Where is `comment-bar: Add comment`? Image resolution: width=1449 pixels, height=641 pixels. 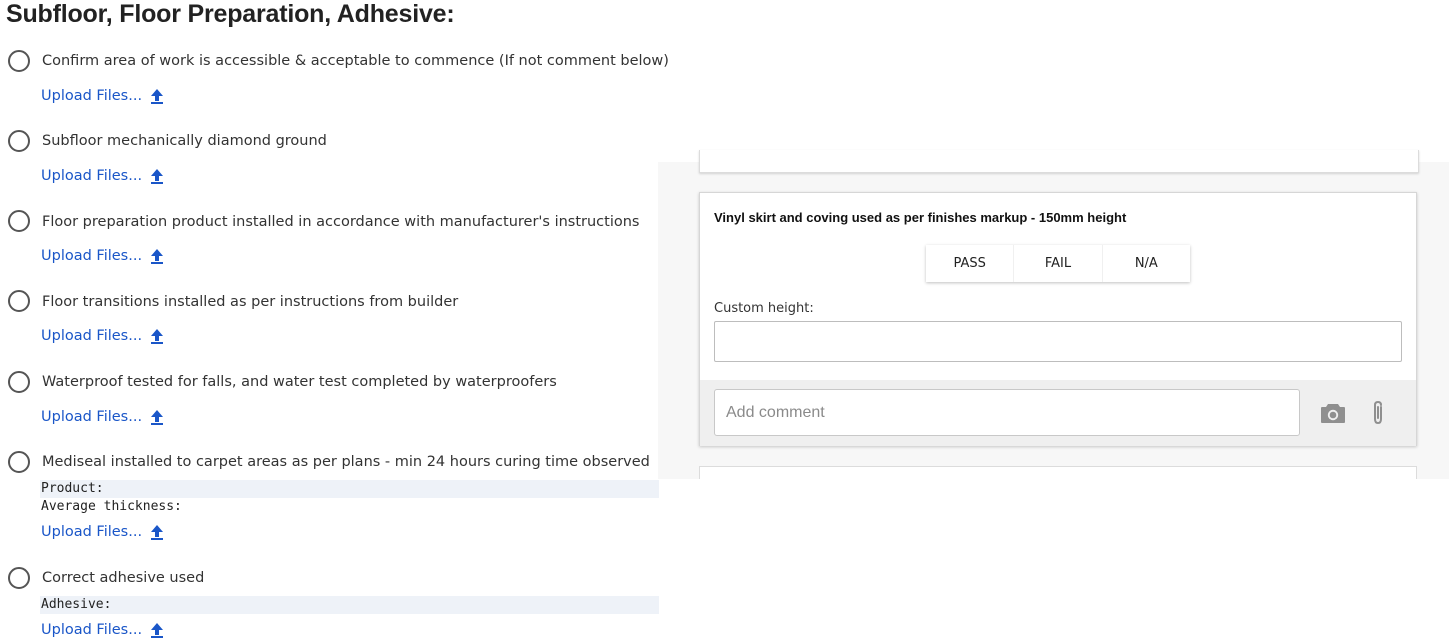
comment-bar: Add comment is located at coordinates (1058, 413).